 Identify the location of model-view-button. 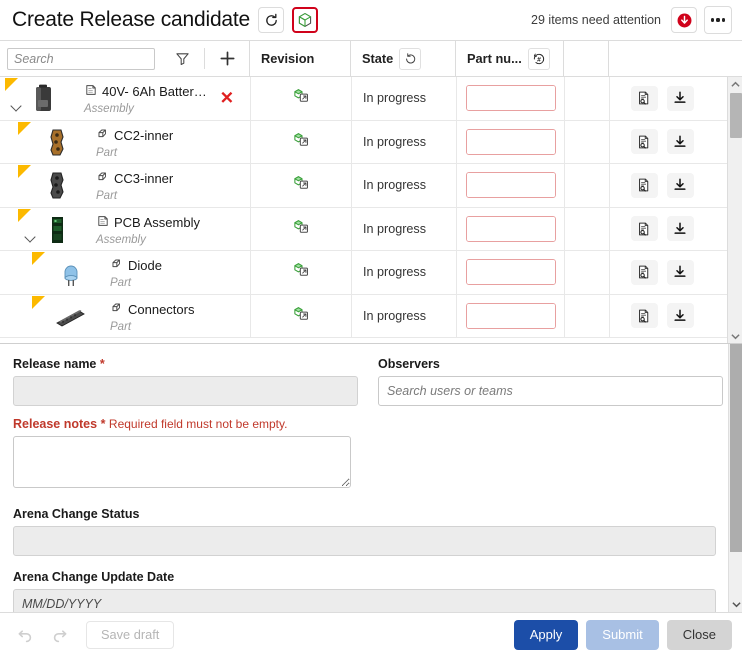
(305, 20).